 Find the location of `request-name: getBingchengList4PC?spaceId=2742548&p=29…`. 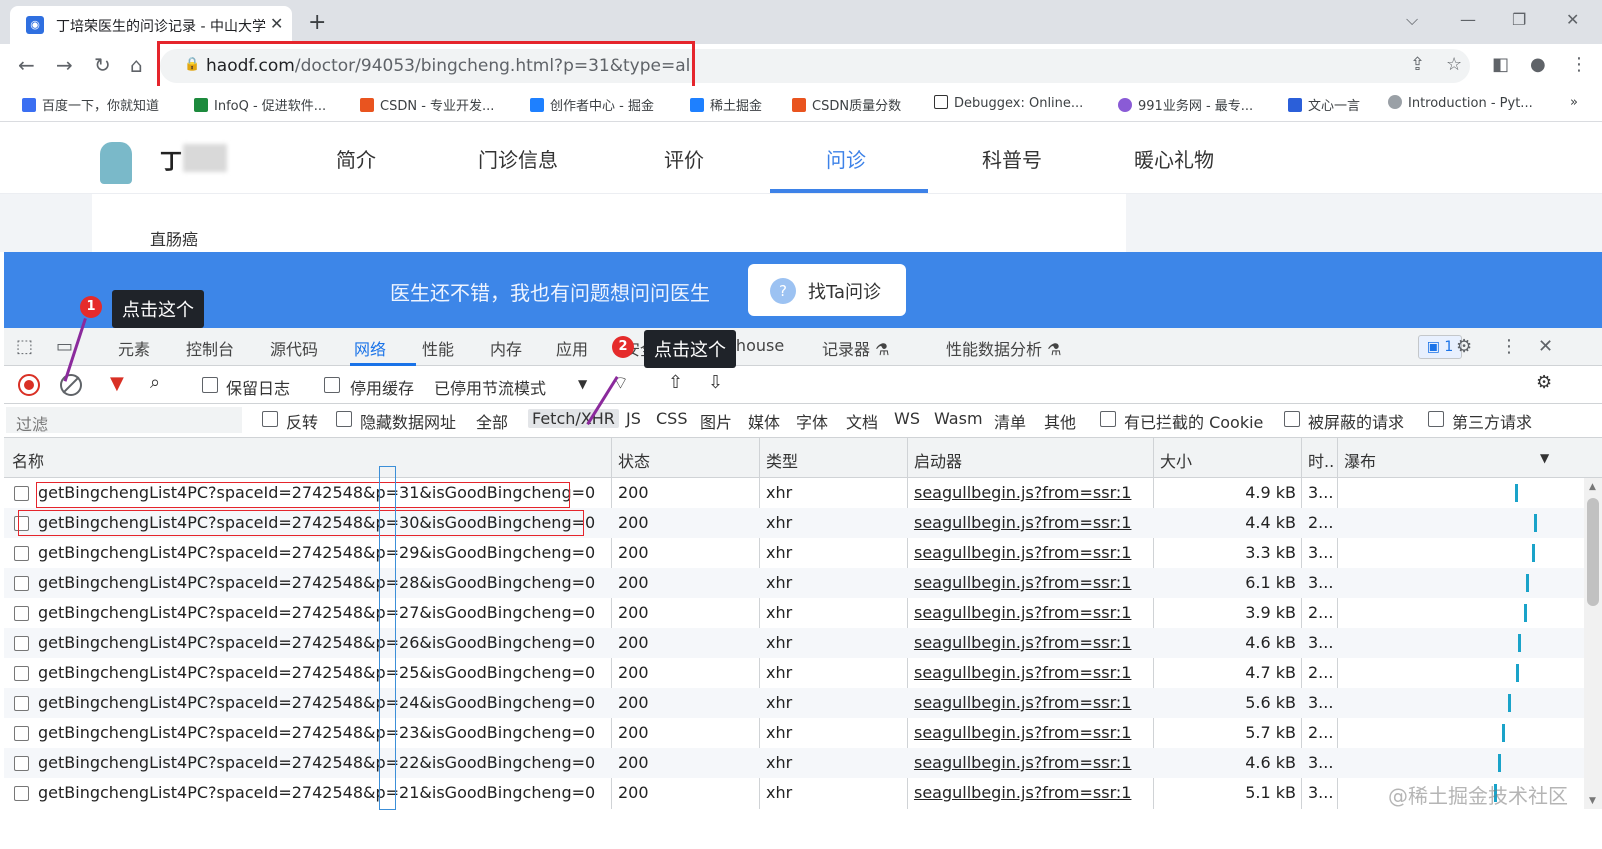

request-name: getBingchengList4PC?spaceId=2742548&p=29… is located at coordinates (316, 552).